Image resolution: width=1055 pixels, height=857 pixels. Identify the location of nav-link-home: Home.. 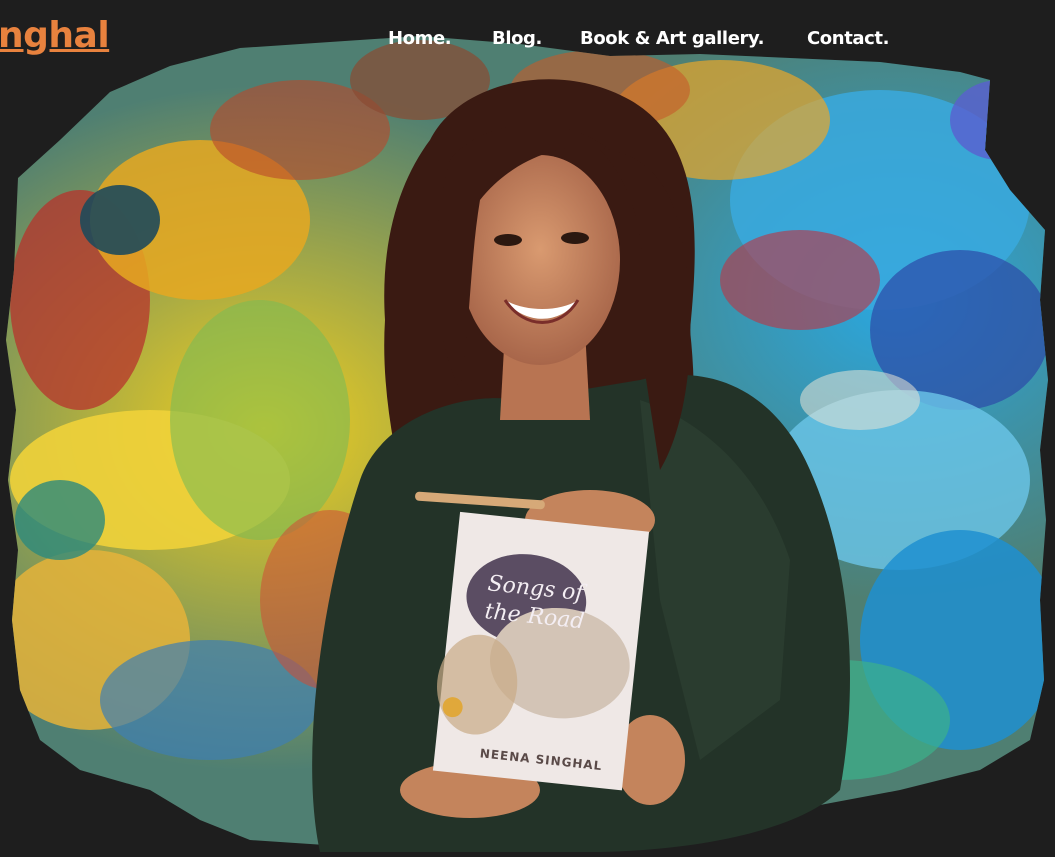
(420, 39).